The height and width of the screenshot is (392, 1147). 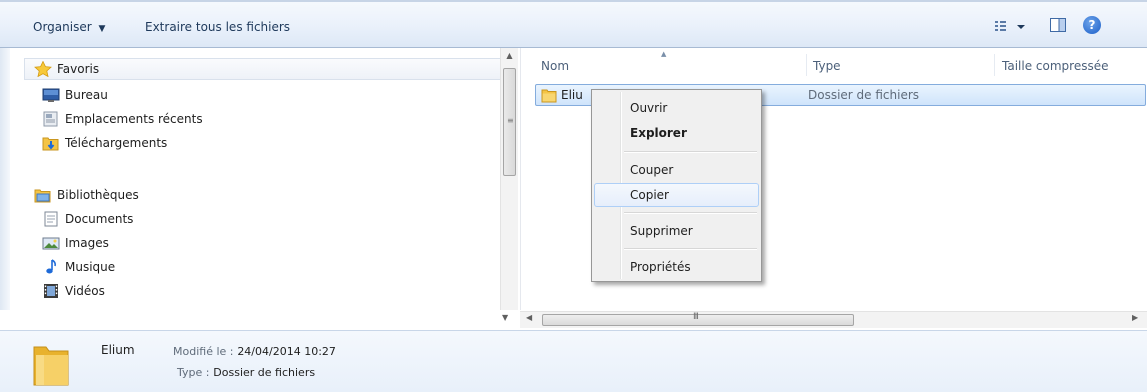 What do you see at coordinates (99, 219) in the screenshot?
I see `nav-label: Documents` at bounding box center [99, 219].